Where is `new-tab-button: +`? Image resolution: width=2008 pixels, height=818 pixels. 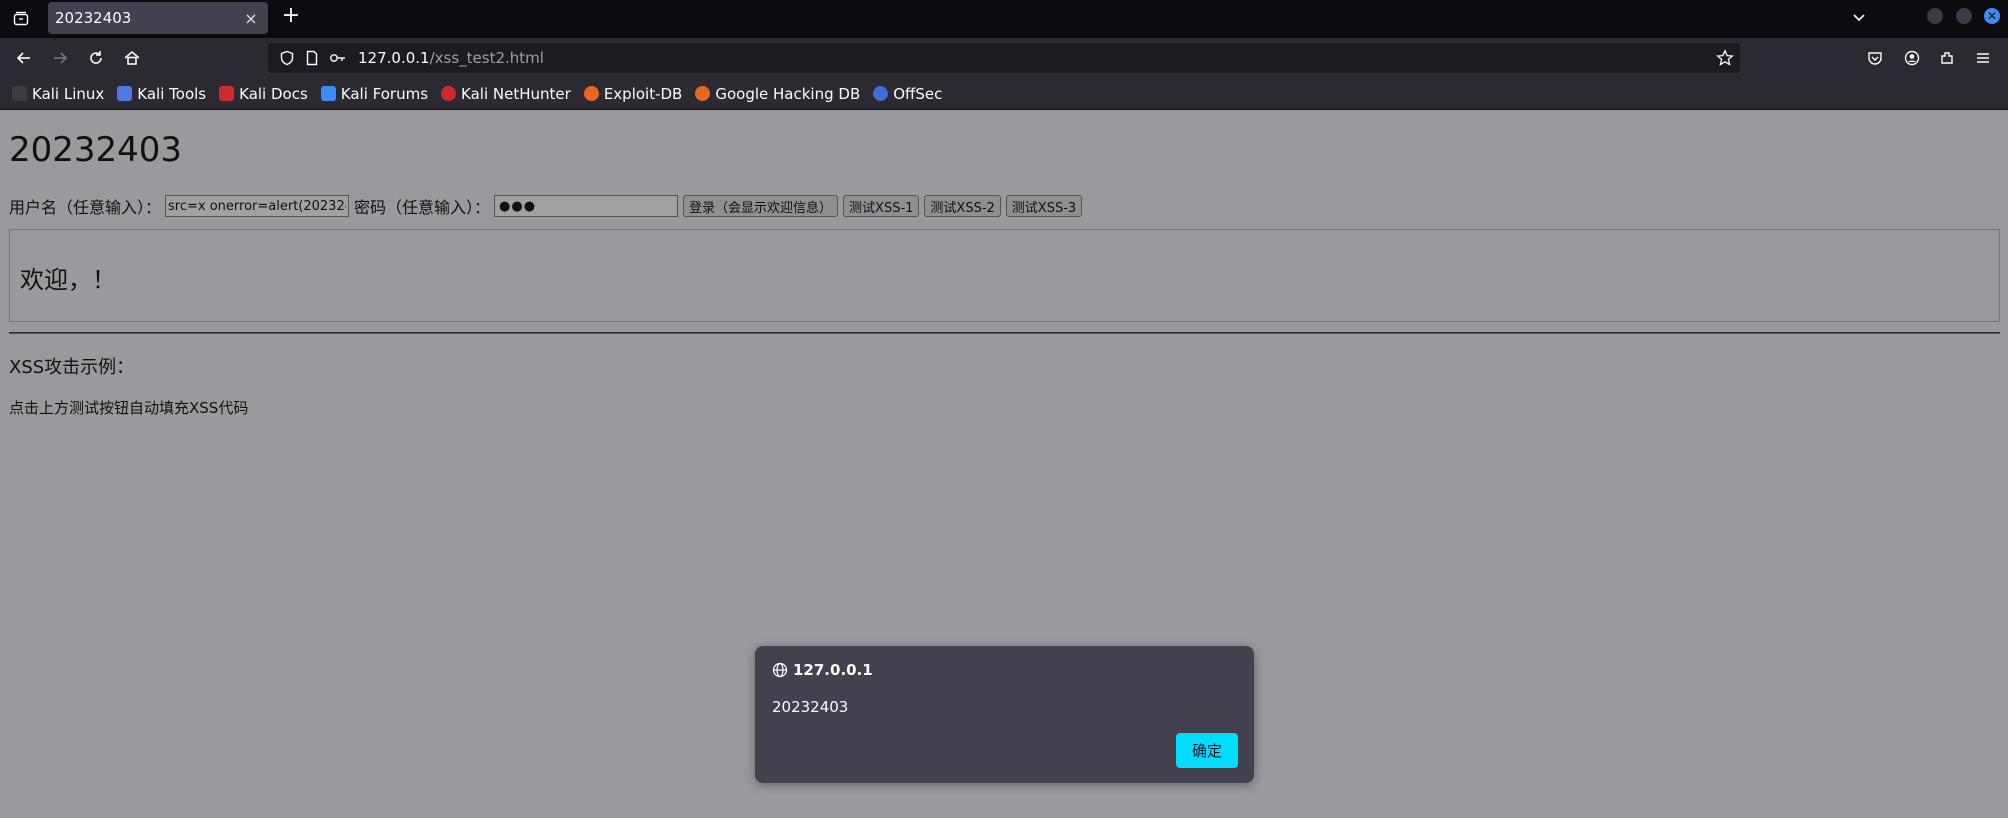 new-tab-button: + is located at coordinates (291, 16).